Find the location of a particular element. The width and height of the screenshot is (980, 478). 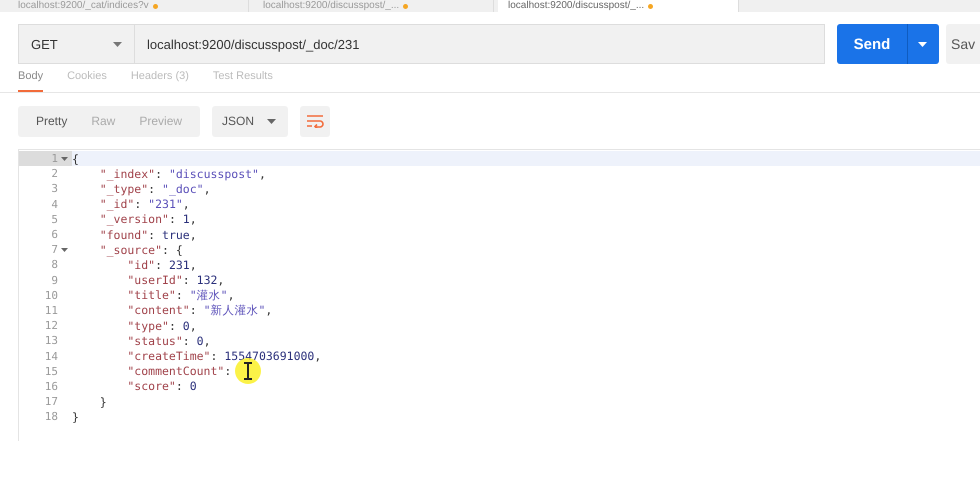

line-number: 16 is located at coordinates (51, 386).